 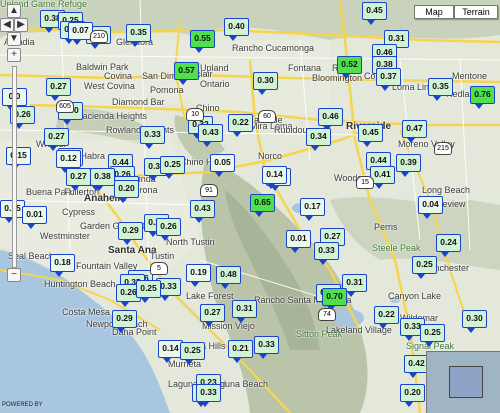 I want to click on overview-map, so click(x=463, y=382).